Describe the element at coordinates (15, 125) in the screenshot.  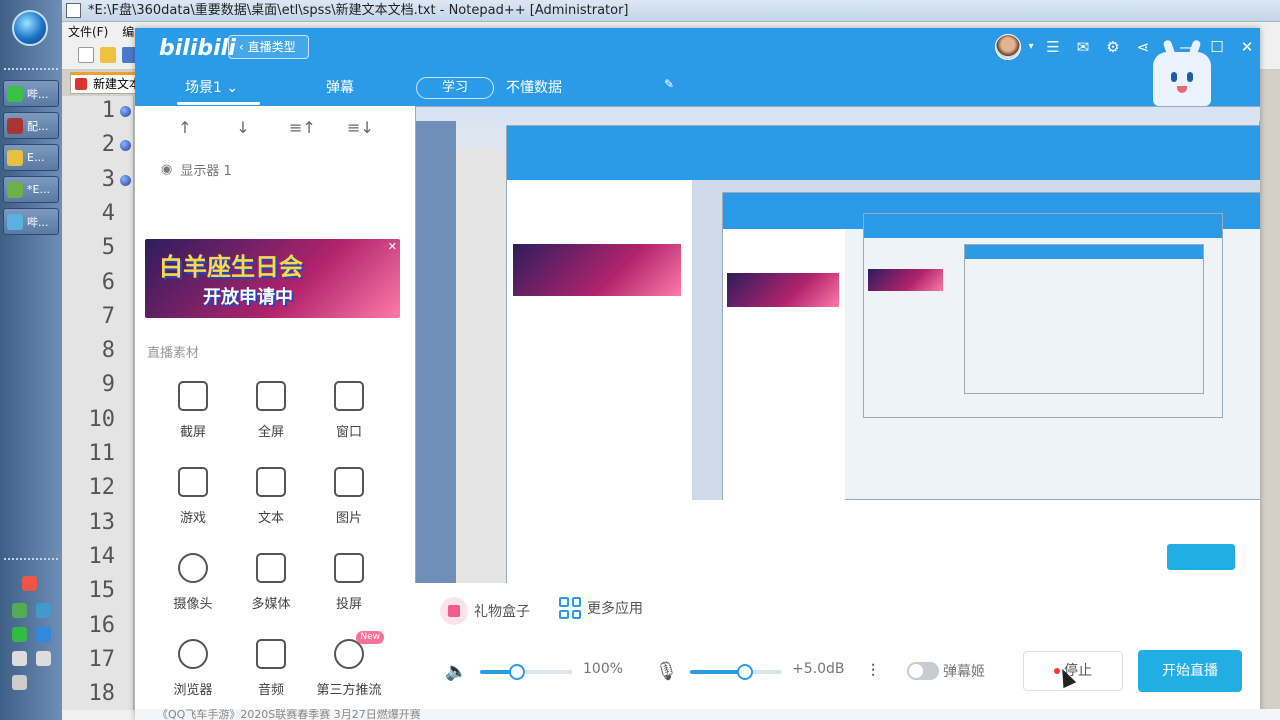
I see `config-icon` at that location.